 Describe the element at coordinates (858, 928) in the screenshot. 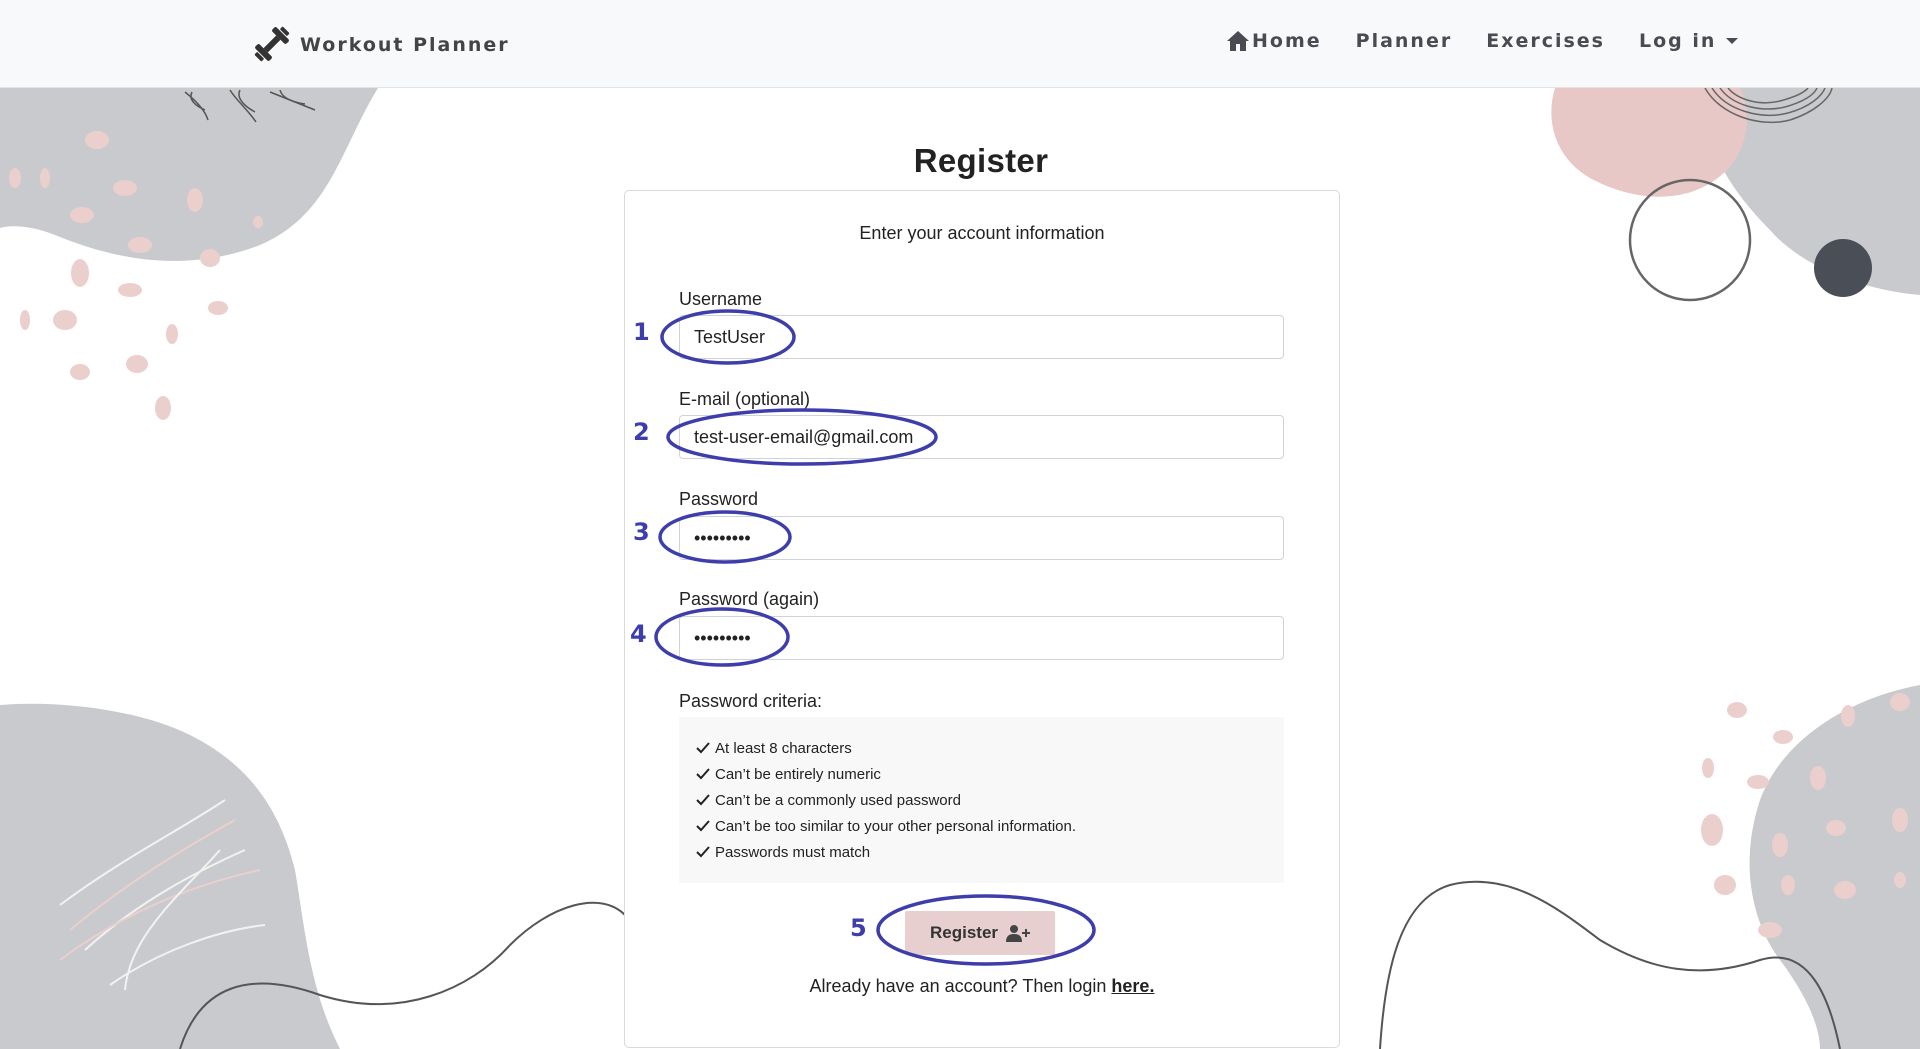

I see `annotation-number-5: 5` at that location.